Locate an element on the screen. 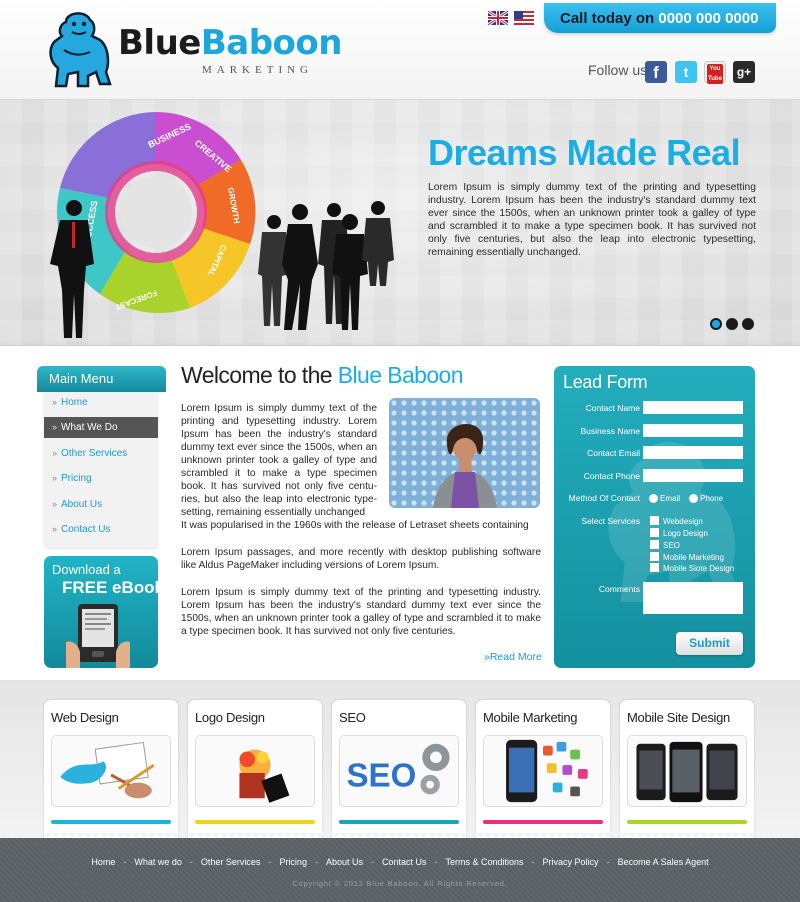  email-radio-label: Email is located at coordinates (670, 498).